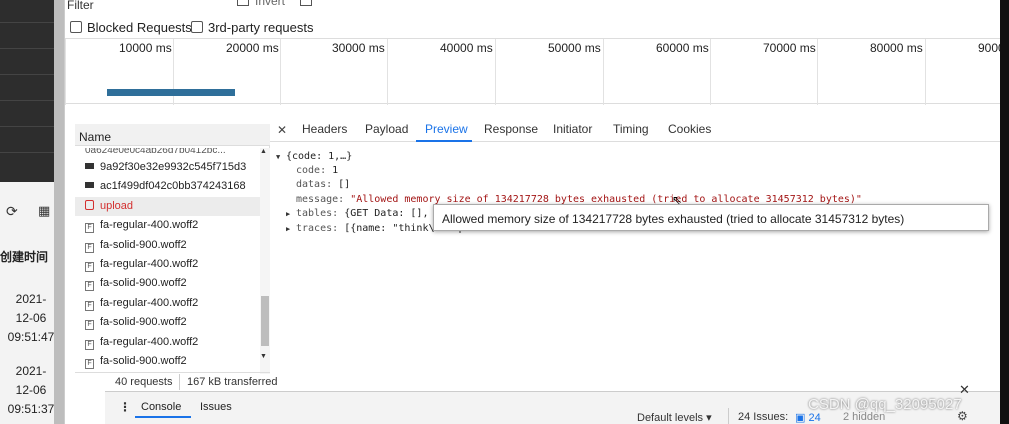 This screenshot has height=424, width=1009. I want to click on list-item: 9a92f30e32e9932c545f715d3, so click(167, 167).